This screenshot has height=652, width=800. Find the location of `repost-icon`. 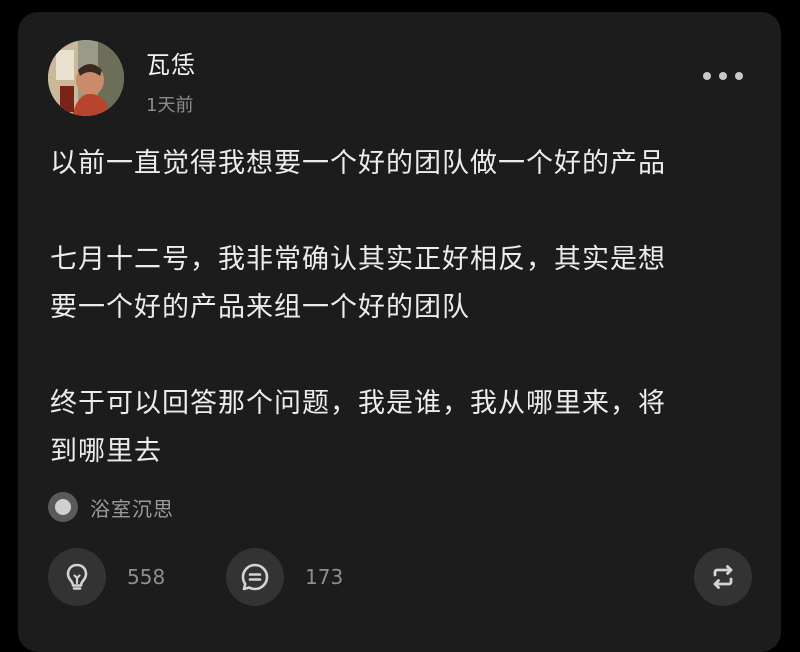

repost-icon is located at coordinates (723, 577).